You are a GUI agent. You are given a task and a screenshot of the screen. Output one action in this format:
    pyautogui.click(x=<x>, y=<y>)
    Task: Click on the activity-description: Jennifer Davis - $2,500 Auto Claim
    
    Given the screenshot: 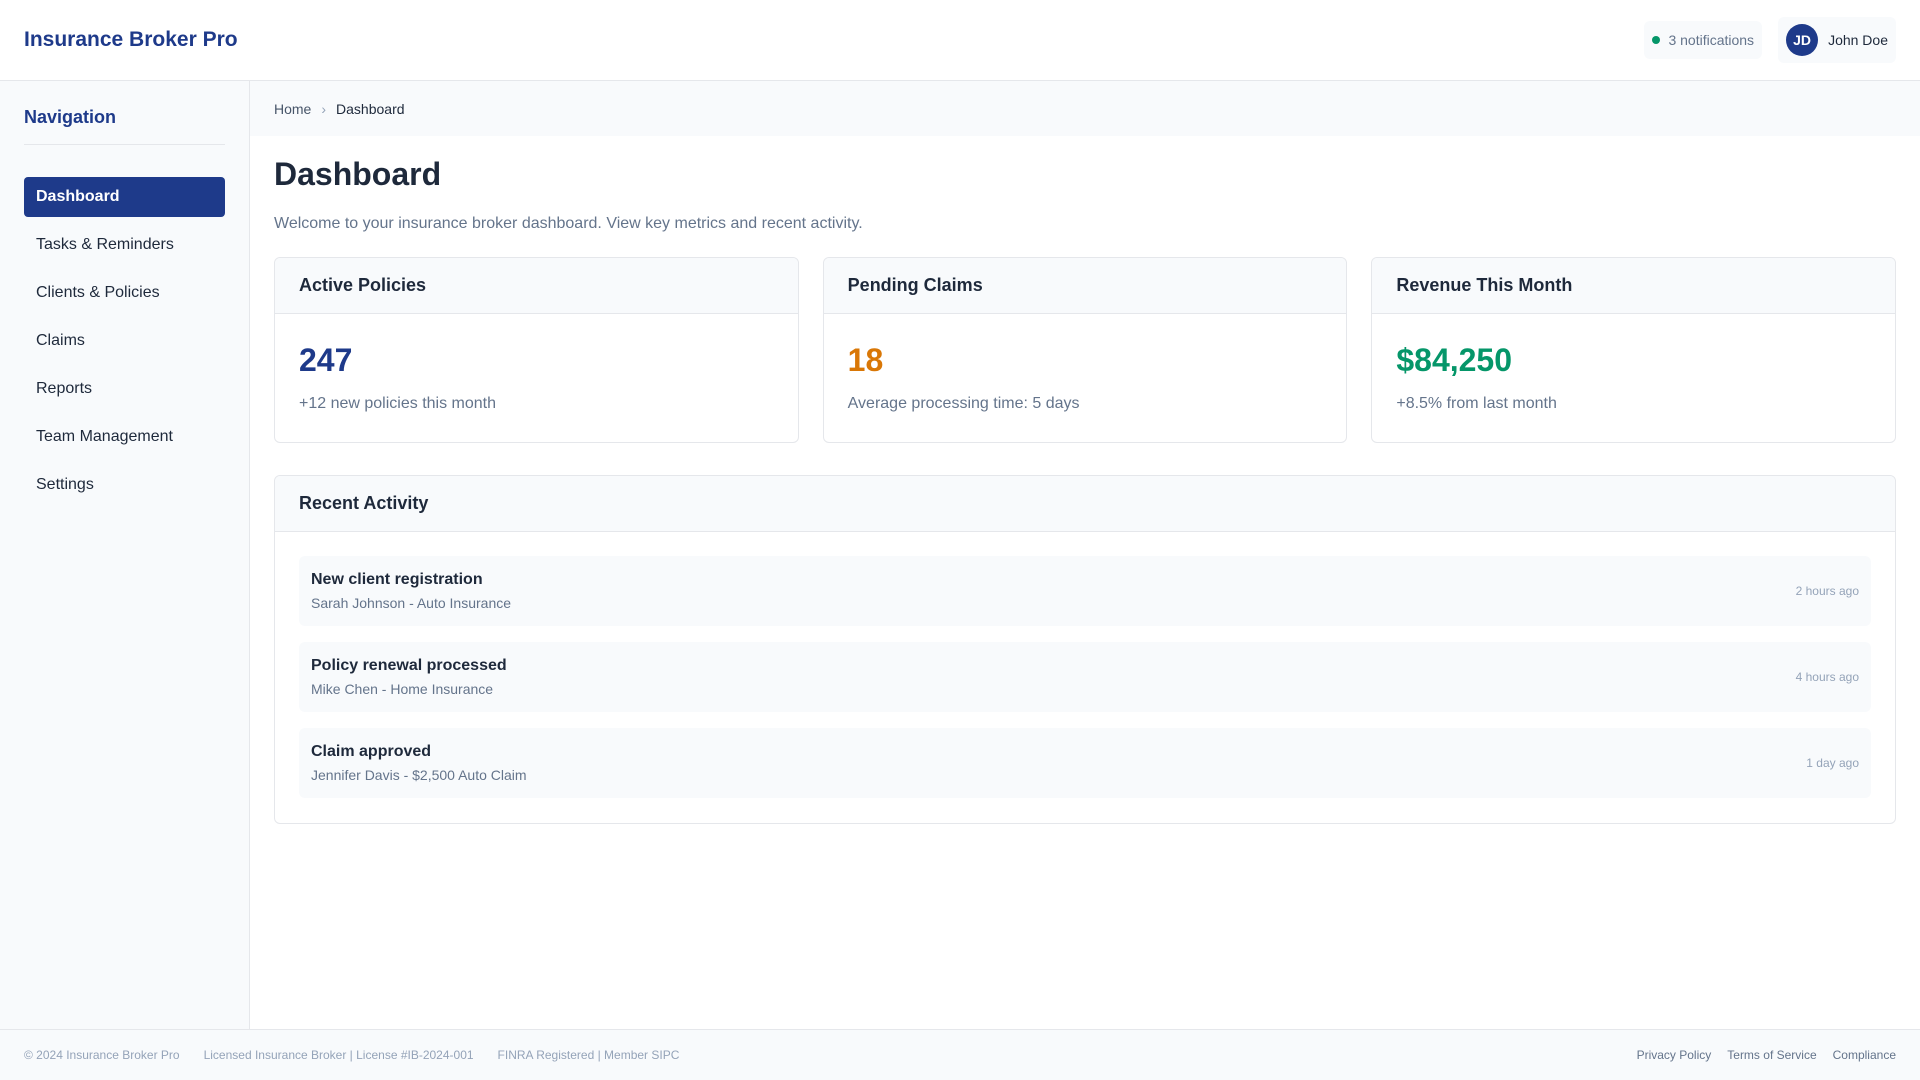 What is the action you would take?
    pyautogui.click(x=419, y=775)
    